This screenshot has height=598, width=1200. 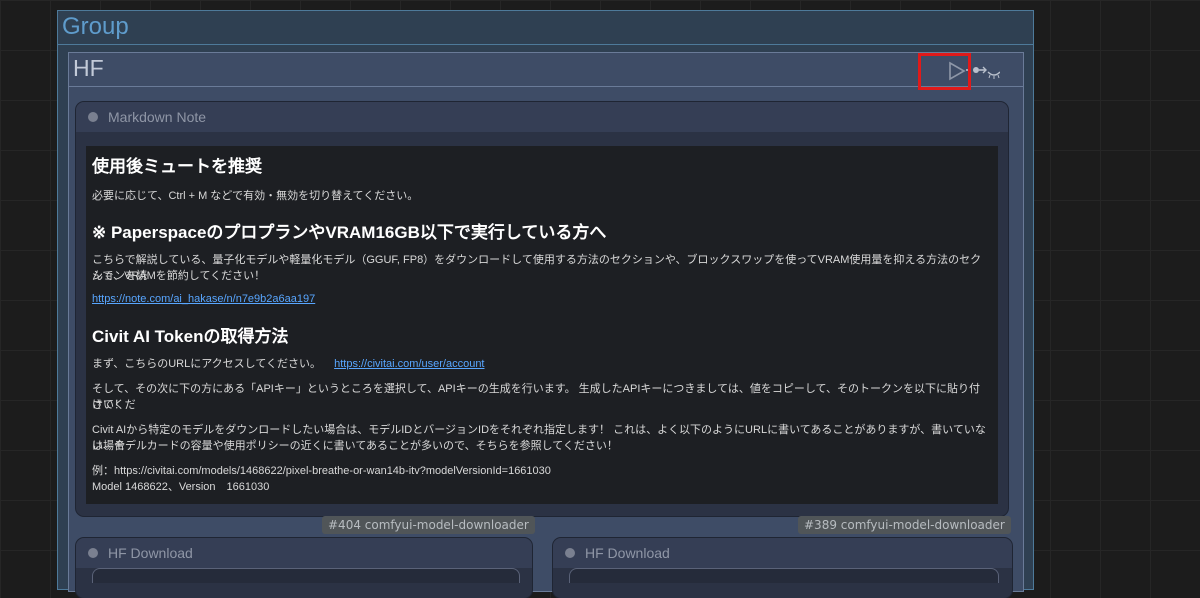 I want to click on md-paragraph: 必要に応じて、Ctrl + M などで有効・無効を切り替えてください。, so click(x=255, y=196).